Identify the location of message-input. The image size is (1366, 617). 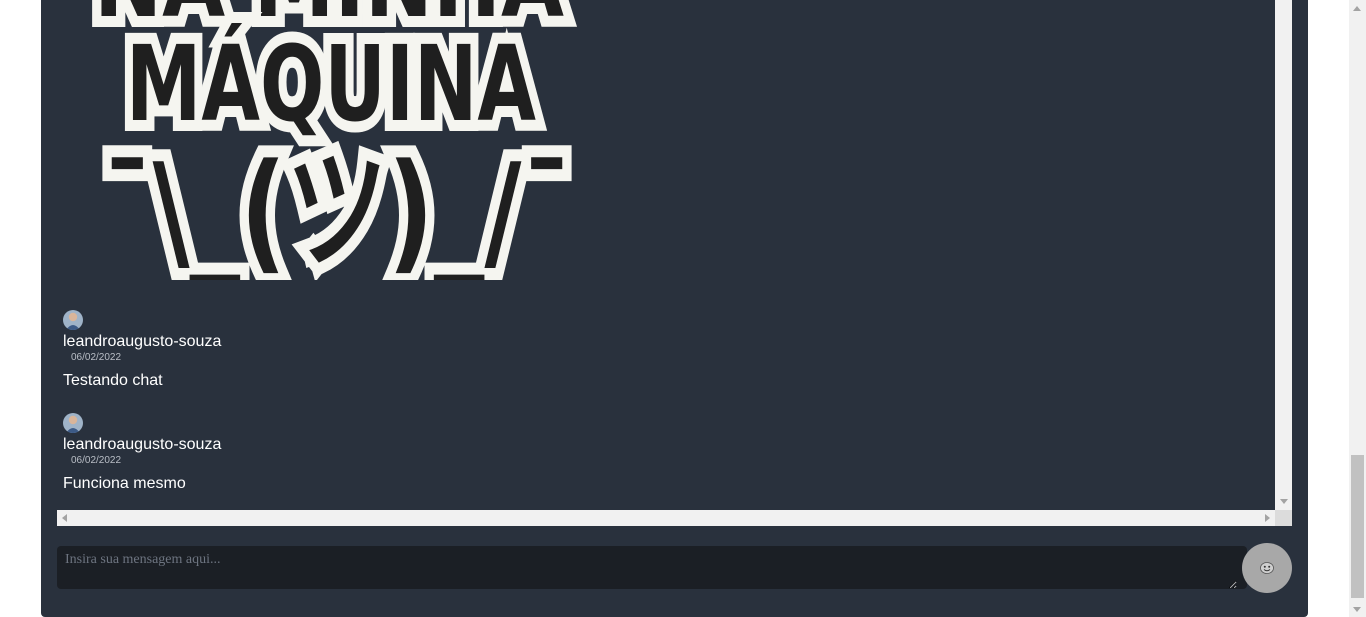
(647, 567).